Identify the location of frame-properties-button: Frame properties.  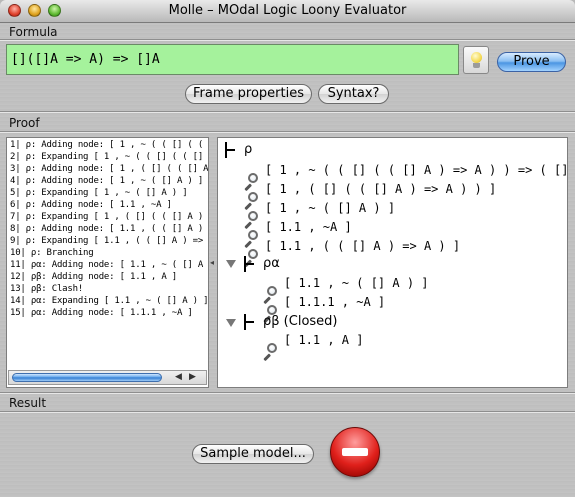
(248, 94).